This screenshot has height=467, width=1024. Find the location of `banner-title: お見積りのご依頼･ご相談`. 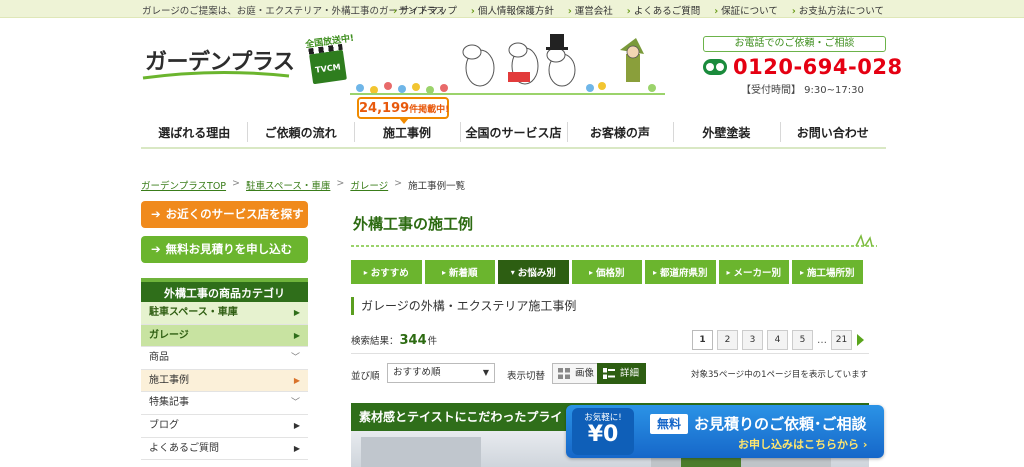

banner-title: お見積りのご依頼･ご相談 is located at coordinates (780, 424).